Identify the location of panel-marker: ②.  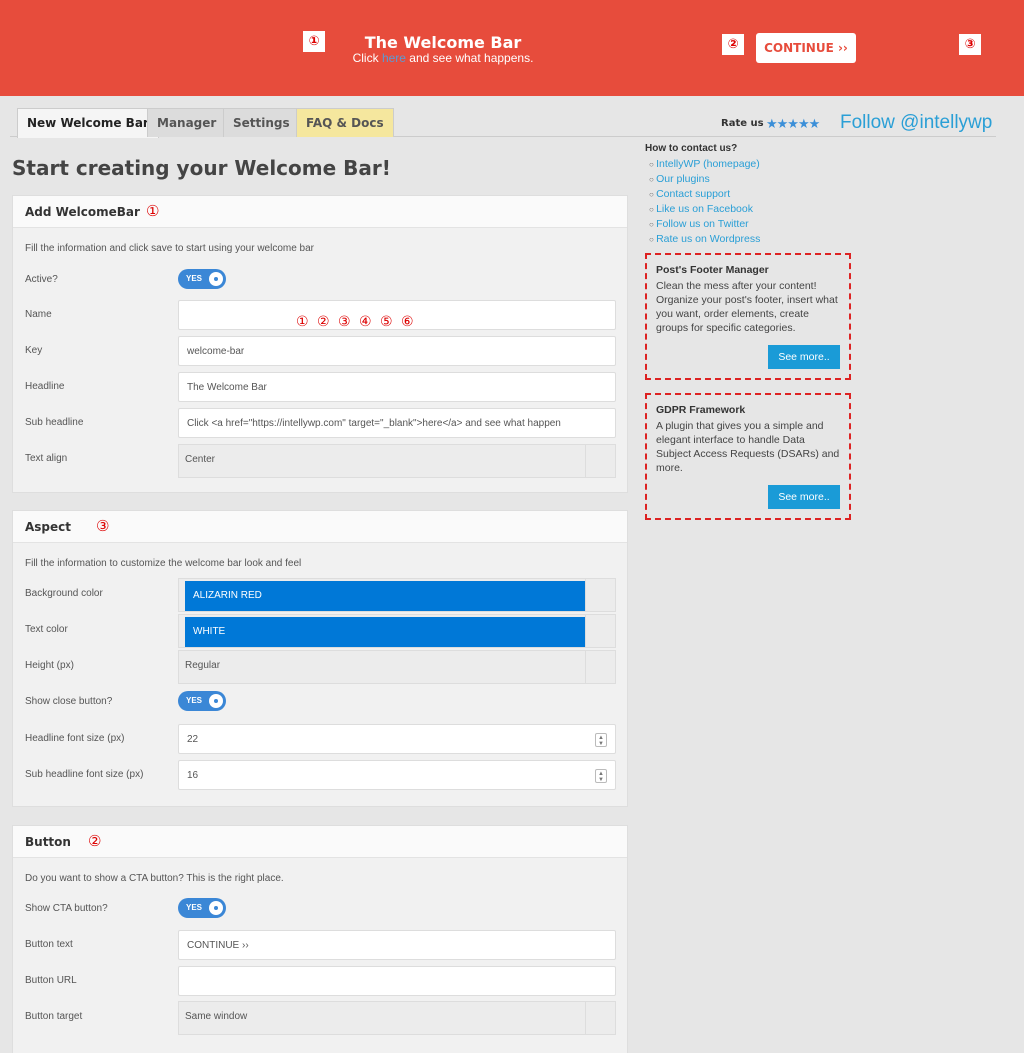
(95, 841).